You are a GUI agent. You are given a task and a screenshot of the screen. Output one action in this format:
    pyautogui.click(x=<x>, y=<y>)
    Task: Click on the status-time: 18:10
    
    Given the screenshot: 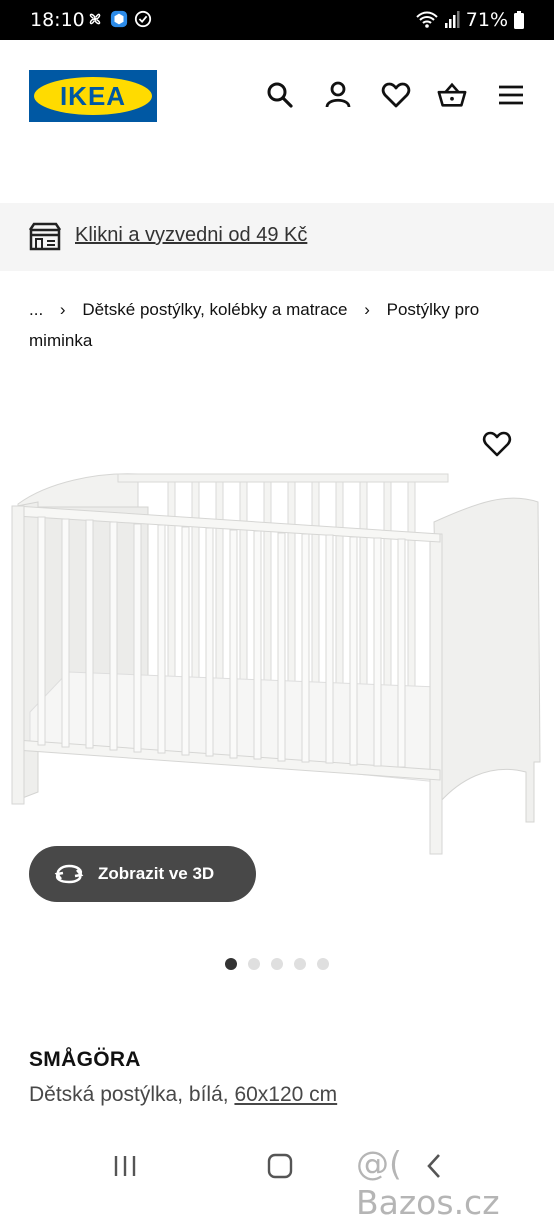 What is the action you would take?
    pyautogui.click(x=57, y=20)
    